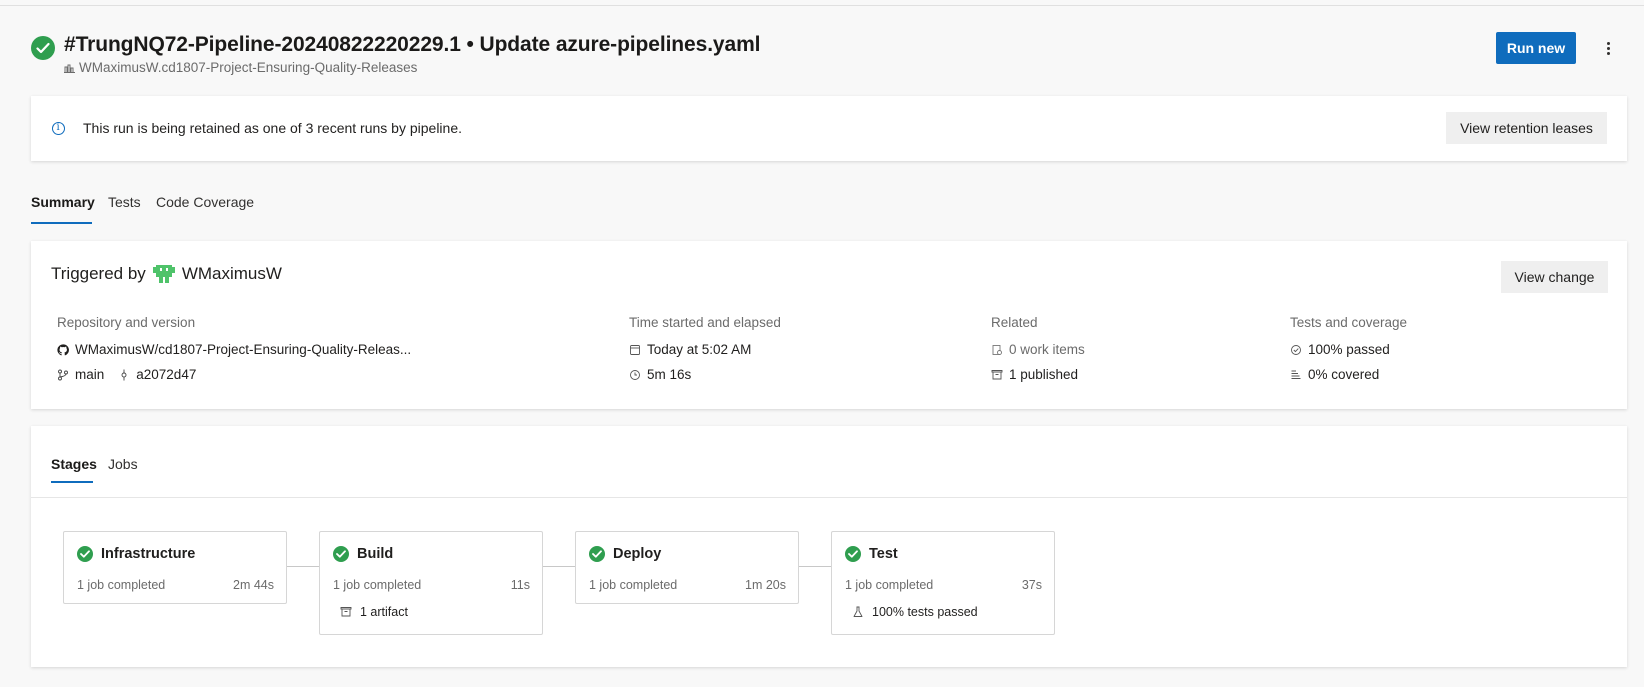  I want to click on published-row: 1 published, so click(1038, 374).